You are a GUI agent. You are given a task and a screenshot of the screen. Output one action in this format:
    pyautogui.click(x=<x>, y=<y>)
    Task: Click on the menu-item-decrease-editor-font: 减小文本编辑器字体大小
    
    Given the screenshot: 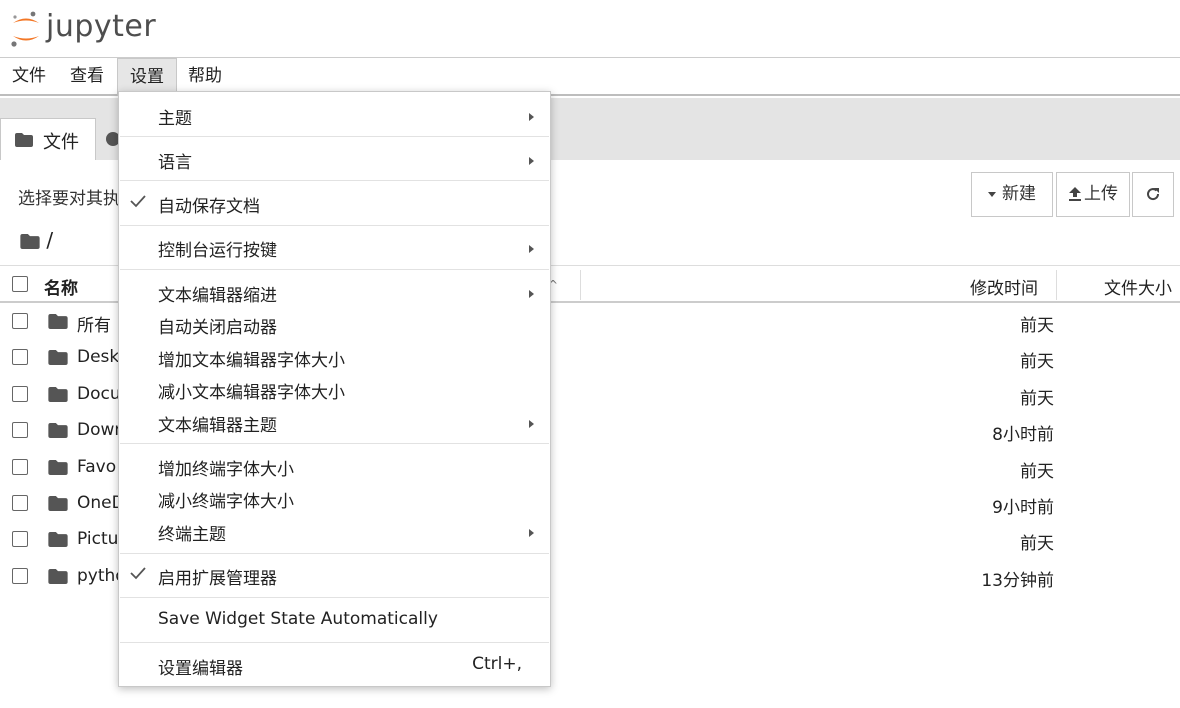 What is the action you would take?
    pyautogui.click(x=334, y=392)
    